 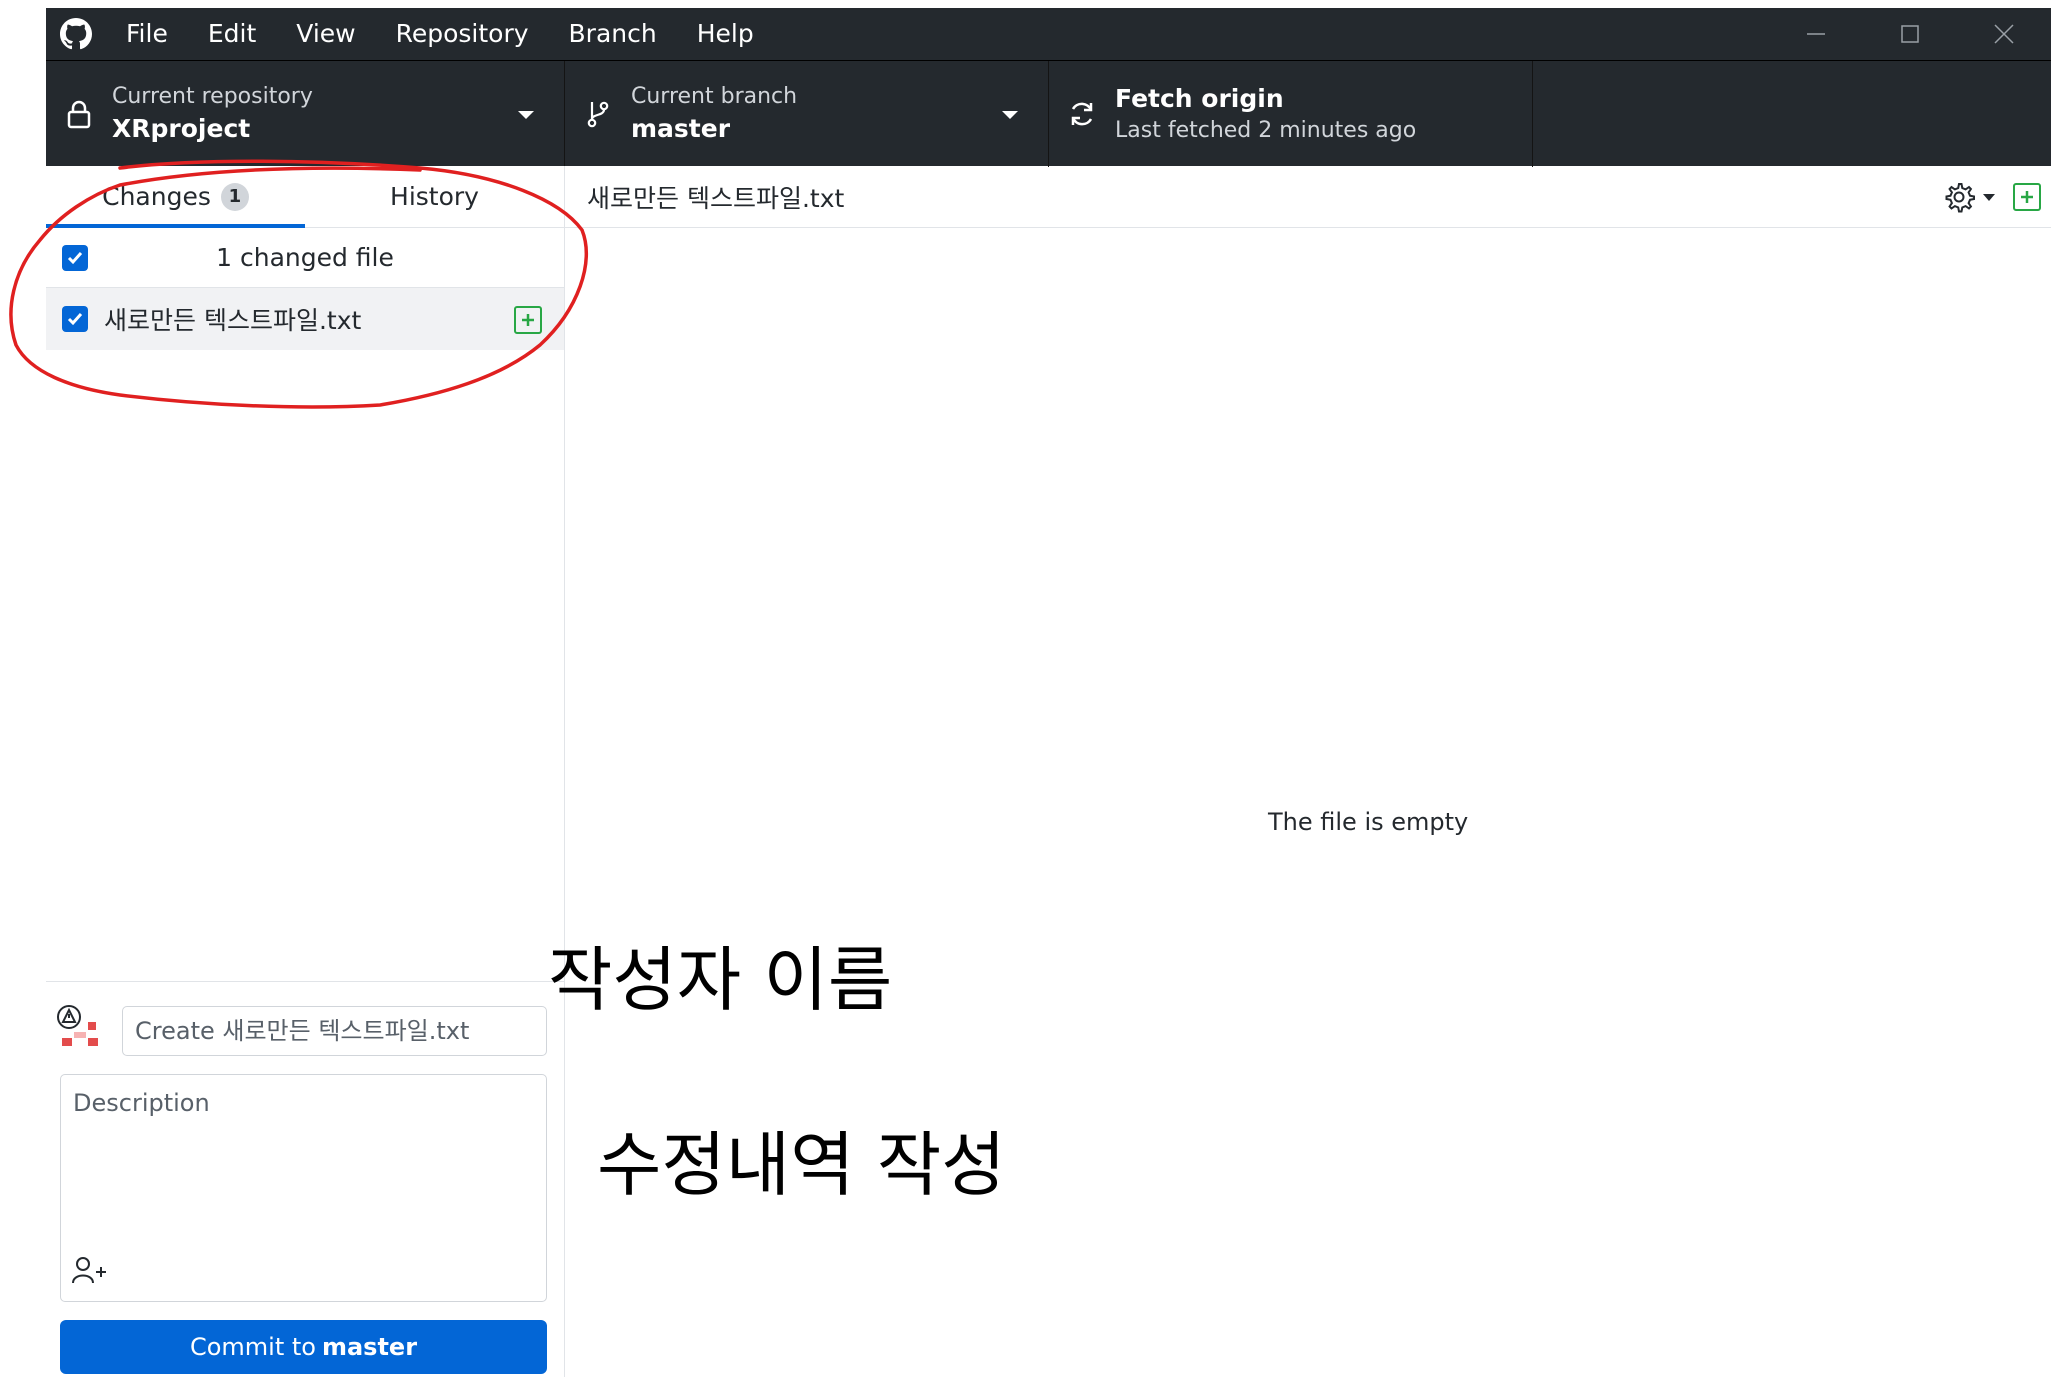 I want to click on commit-summary-input: Create 새로만든 텍스트파일.txt, so click(x=334, y=1031).